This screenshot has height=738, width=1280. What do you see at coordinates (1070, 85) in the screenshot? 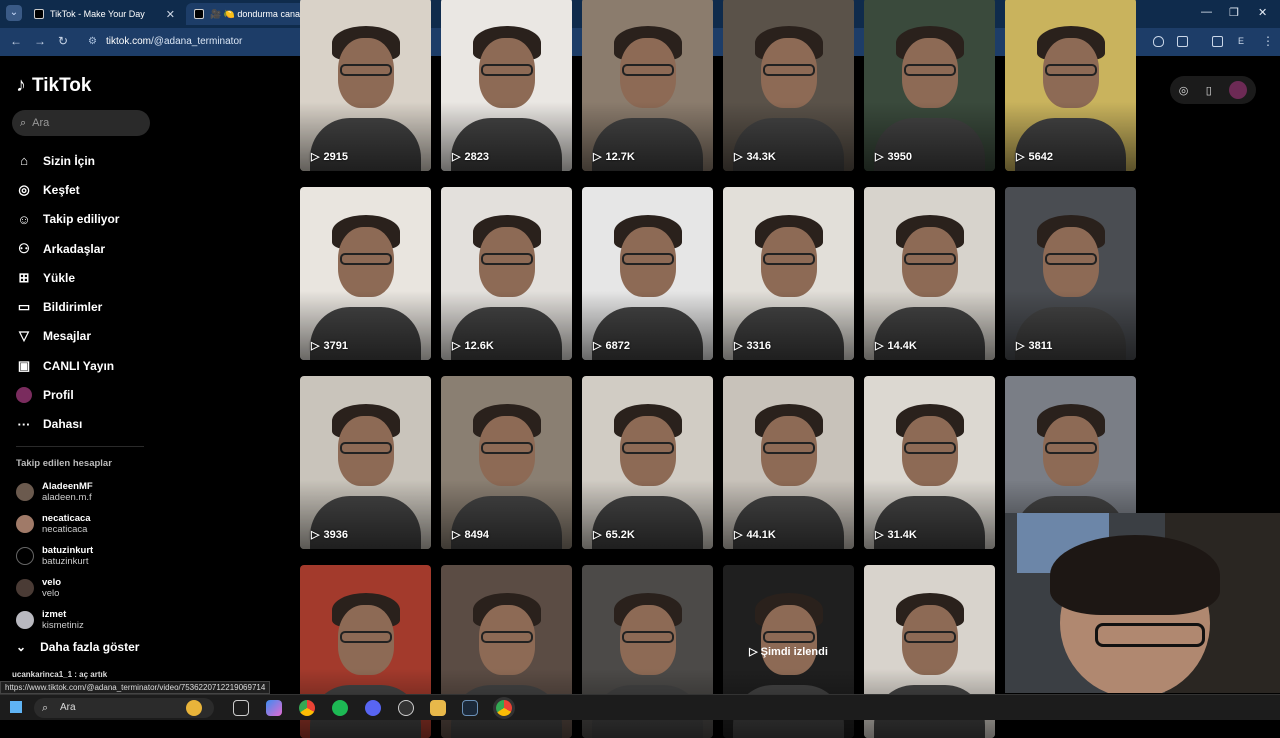
I see `video-thumbnail: ▷ 5642` at bounding box center [1070, 85].